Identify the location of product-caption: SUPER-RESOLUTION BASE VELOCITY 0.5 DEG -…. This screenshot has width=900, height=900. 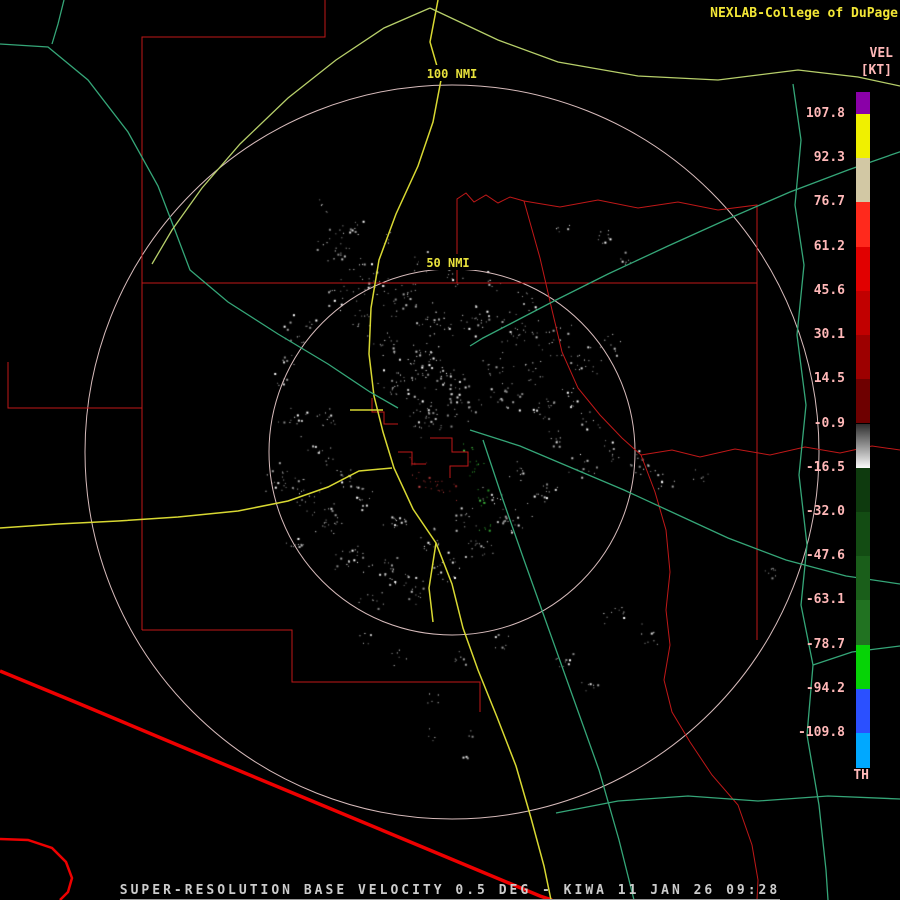
(450, 891).